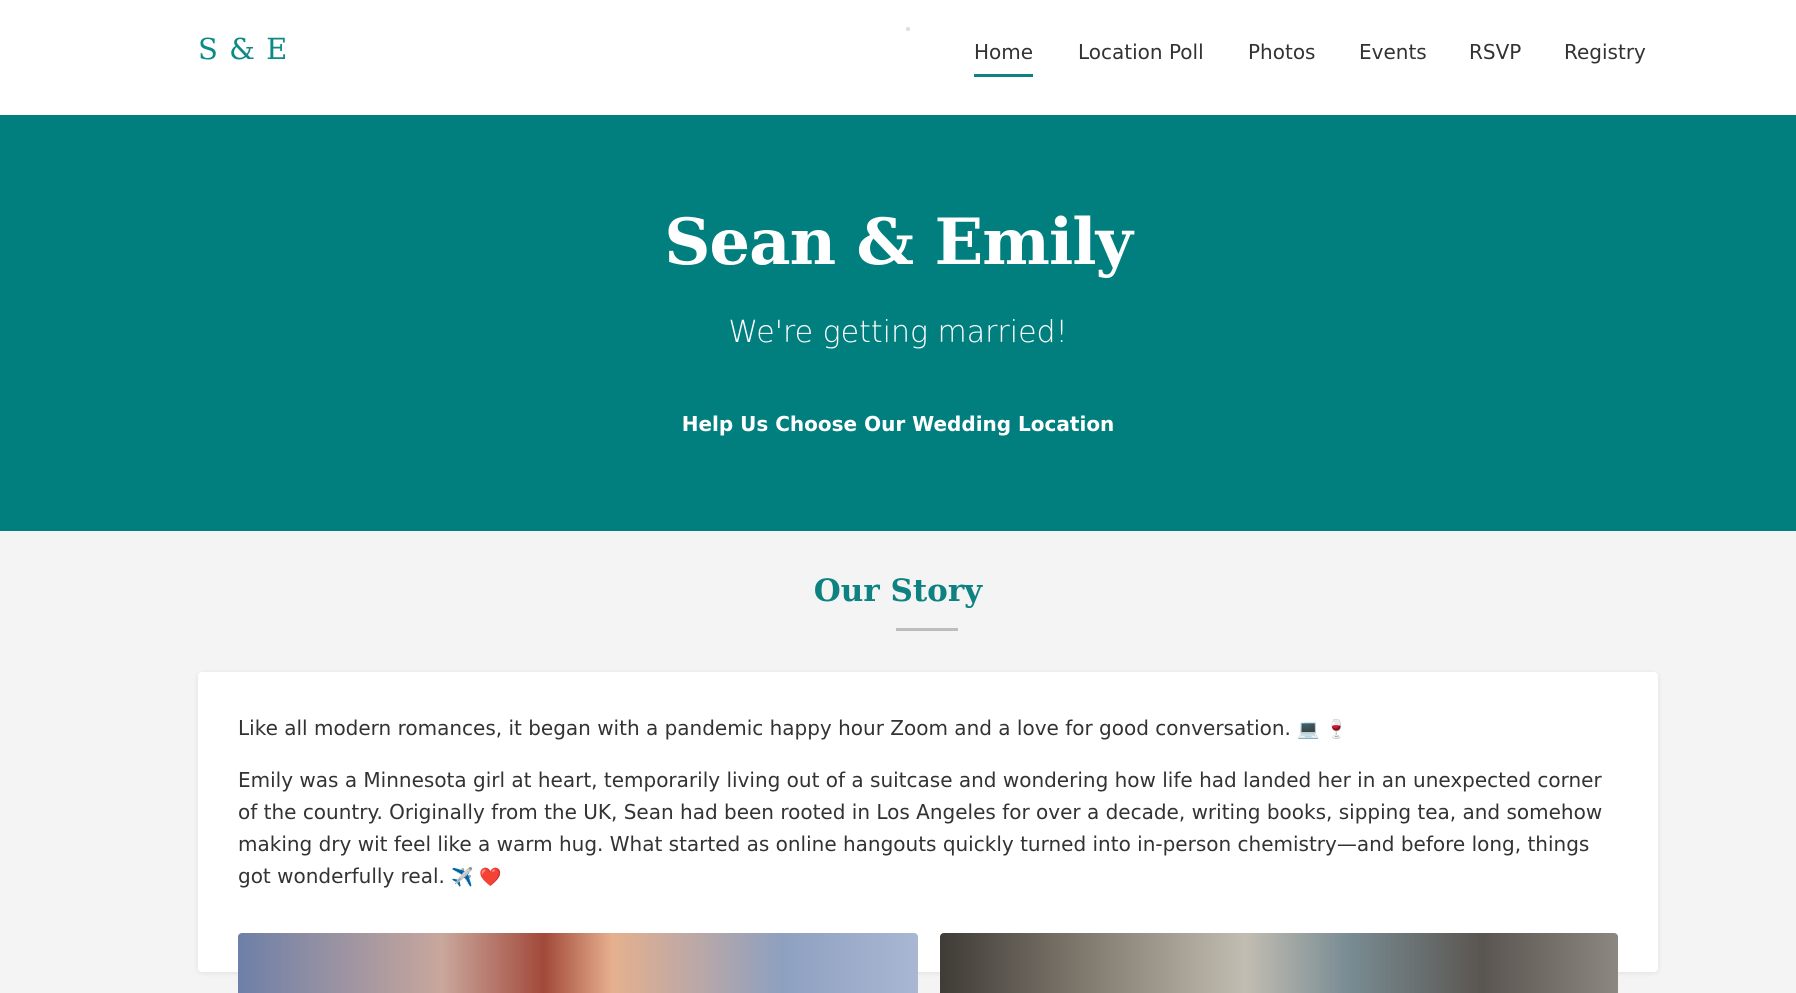 The image size is (1796, 993). What do you see at coordinates (908, 29) in the screenshot?
I see `decorative-dot` at bounding box center [908, 29].